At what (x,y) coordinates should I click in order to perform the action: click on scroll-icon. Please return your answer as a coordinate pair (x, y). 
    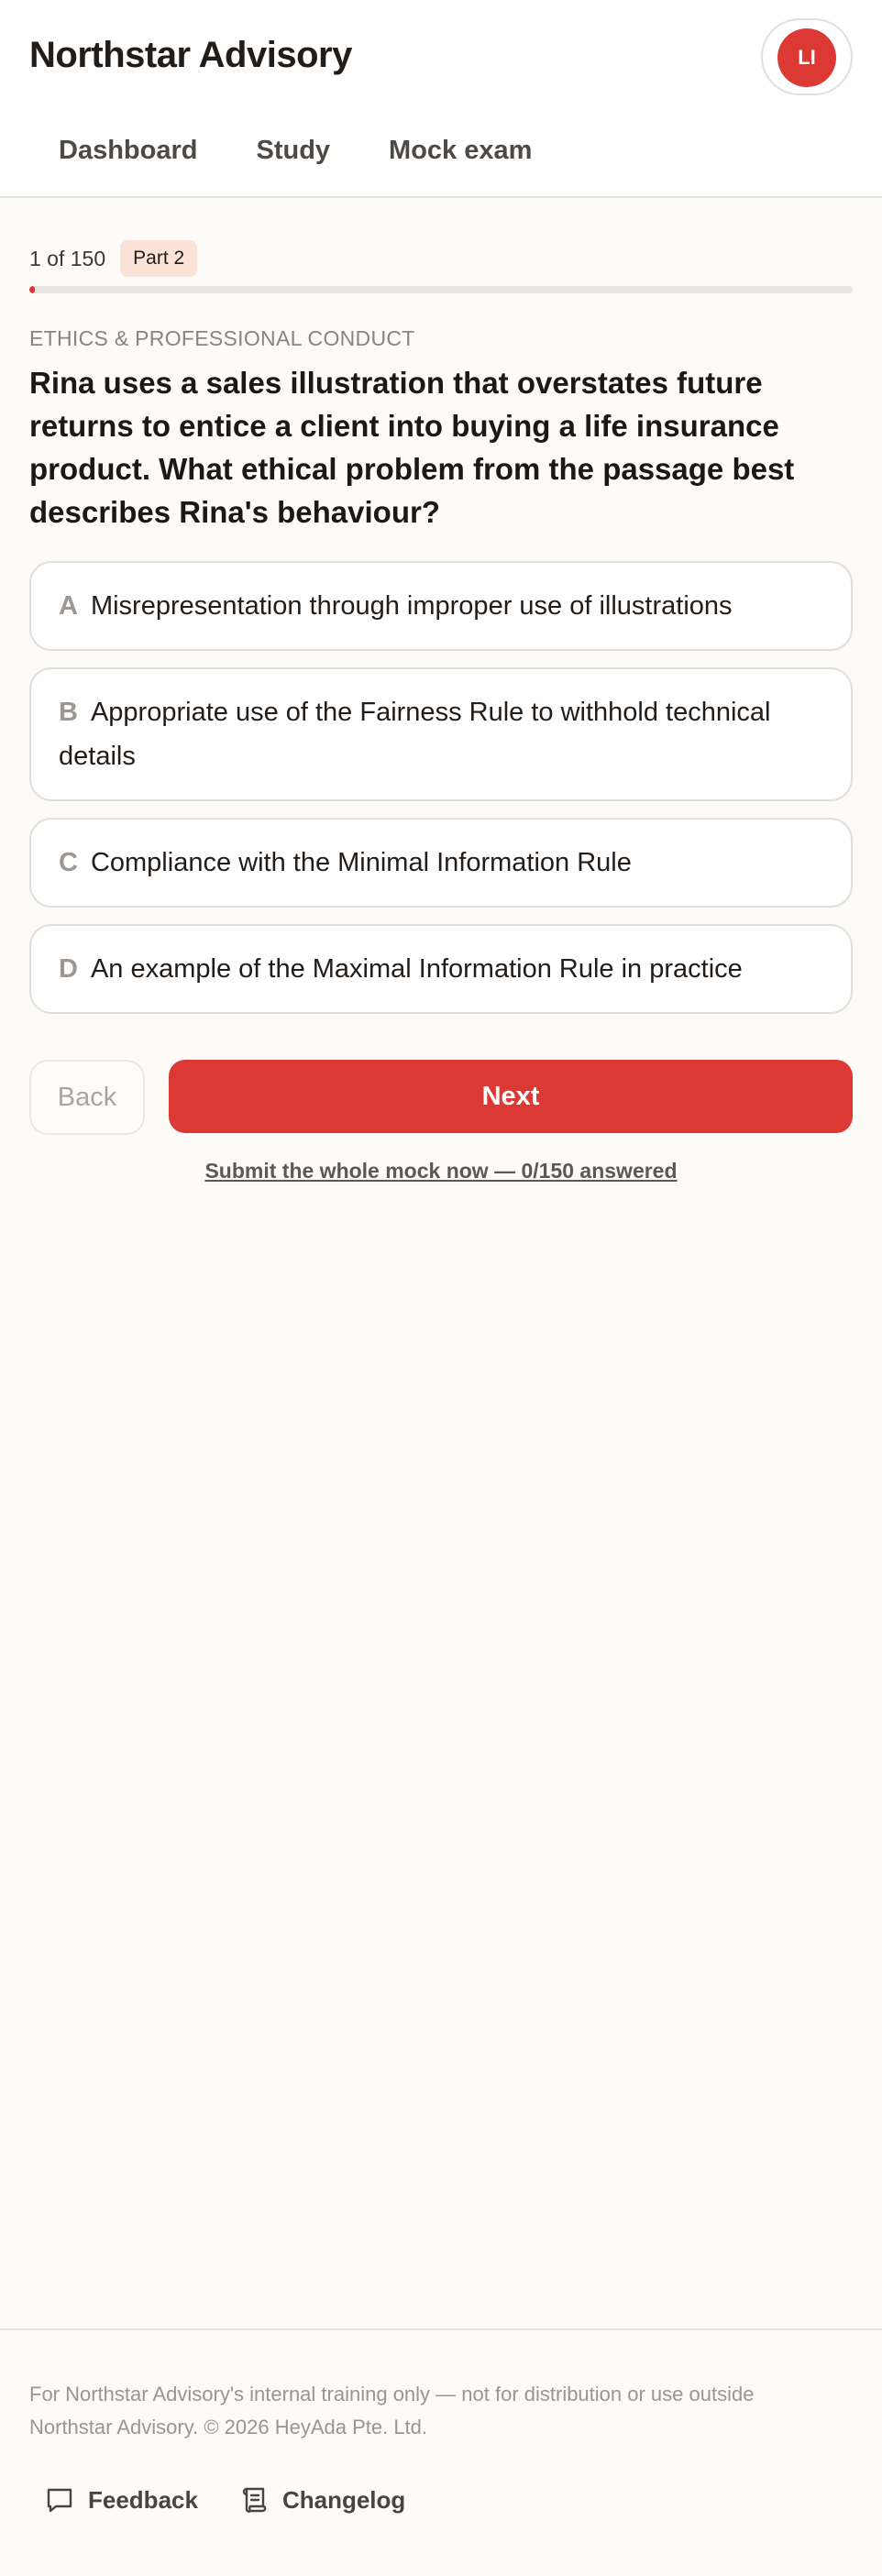
    Looking at the image, I should click on (254, 2500).